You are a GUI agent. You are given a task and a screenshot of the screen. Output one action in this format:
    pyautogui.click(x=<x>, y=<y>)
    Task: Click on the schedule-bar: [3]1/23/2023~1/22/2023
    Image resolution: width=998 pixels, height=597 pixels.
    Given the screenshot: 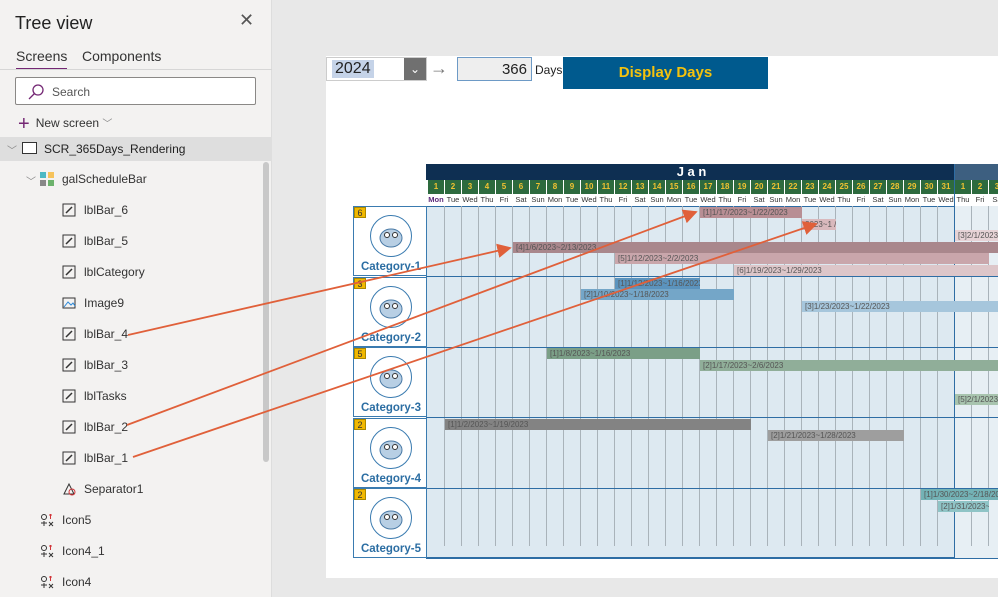 What is the action you would take?
    pyautogui.click(x=900, y=306)
    